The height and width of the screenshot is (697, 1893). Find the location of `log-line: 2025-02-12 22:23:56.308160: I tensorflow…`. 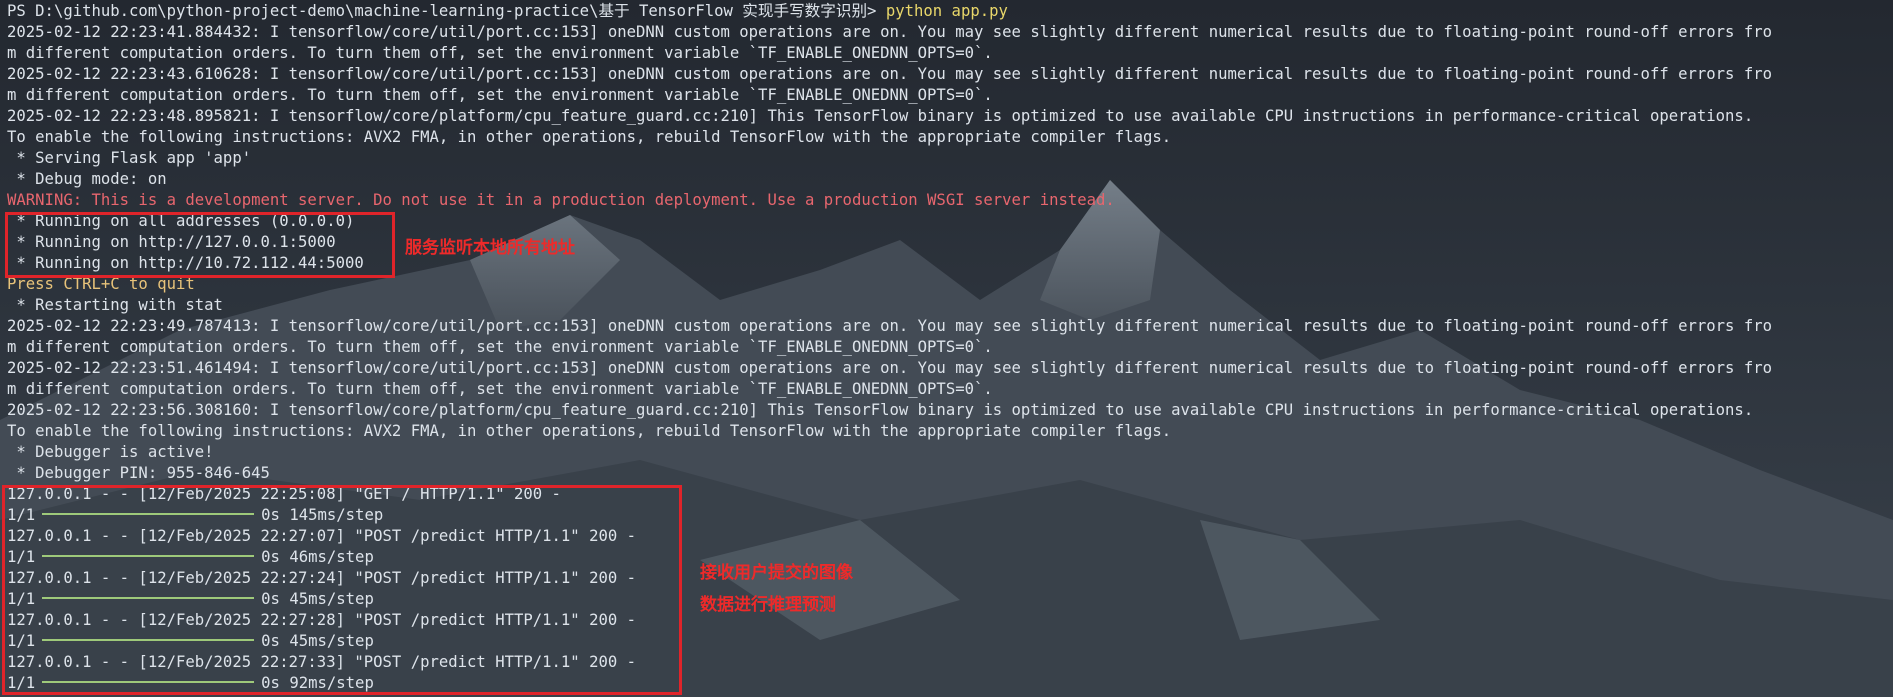

log-line: 2025-02-12 22:23:56.308160: I tensorflow… is located at coordinates (880, 410).